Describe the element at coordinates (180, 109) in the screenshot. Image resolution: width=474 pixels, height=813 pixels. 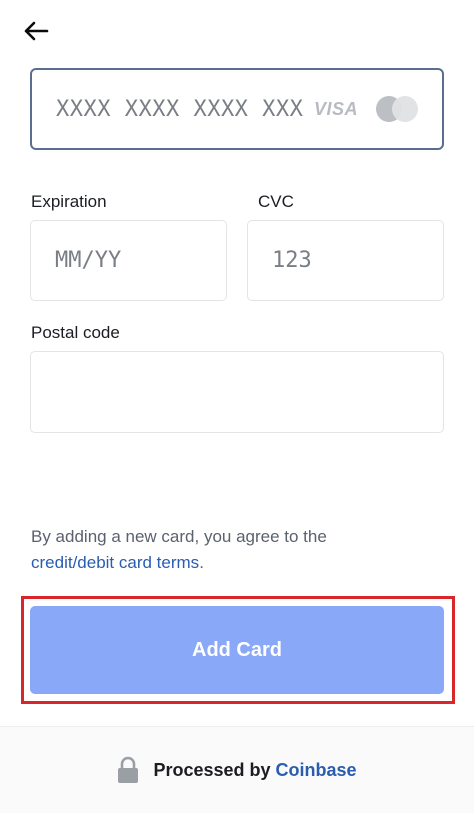
I see `card-number-input` at that location.